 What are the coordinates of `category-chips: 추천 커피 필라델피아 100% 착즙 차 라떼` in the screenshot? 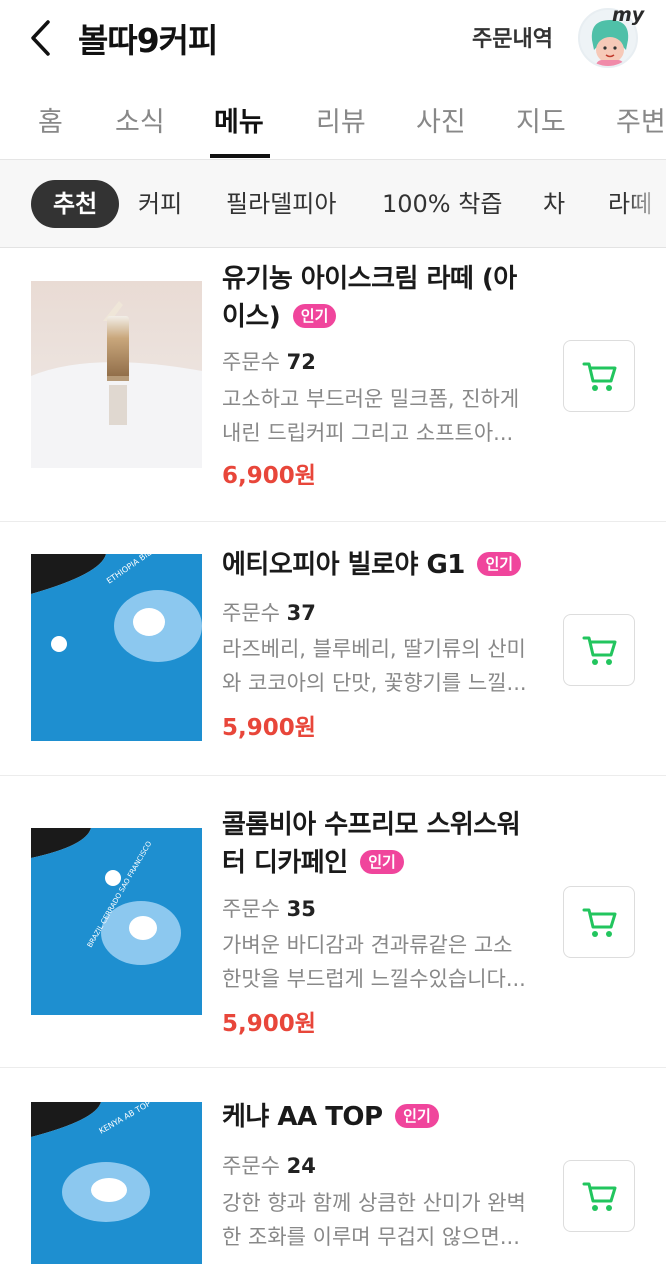 It's located at (333, 204).